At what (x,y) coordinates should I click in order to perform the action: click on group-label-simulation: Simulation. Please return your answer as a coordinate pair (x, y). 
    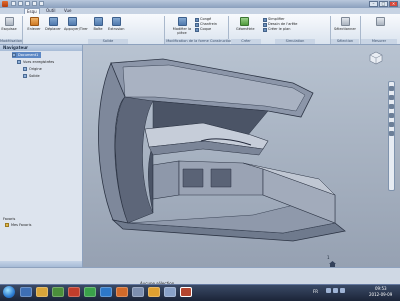
    Looking at the image, I should click on (295, 41).